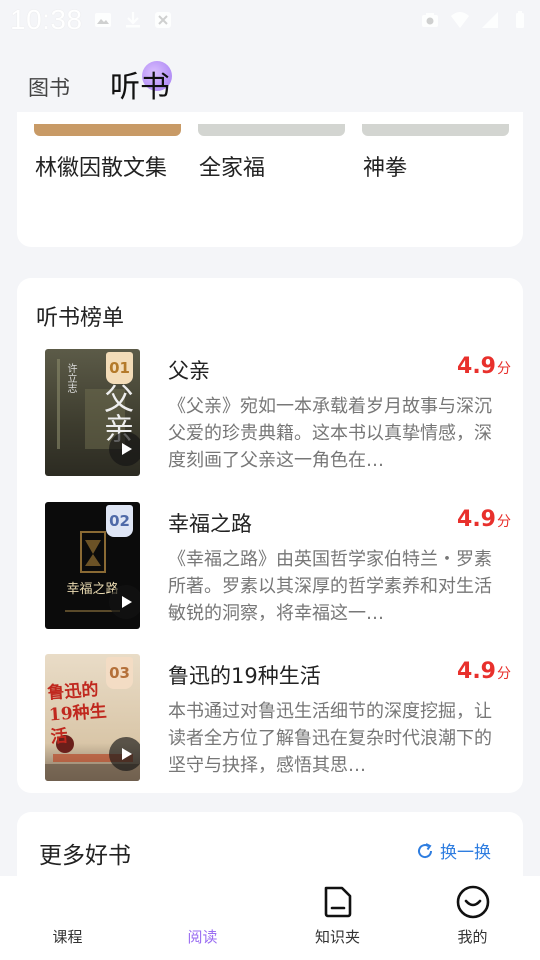  What do you see at coordinates (67, 918) in the screenshot?
I see `nav-course: 课程` at bounding box center [67, 918].